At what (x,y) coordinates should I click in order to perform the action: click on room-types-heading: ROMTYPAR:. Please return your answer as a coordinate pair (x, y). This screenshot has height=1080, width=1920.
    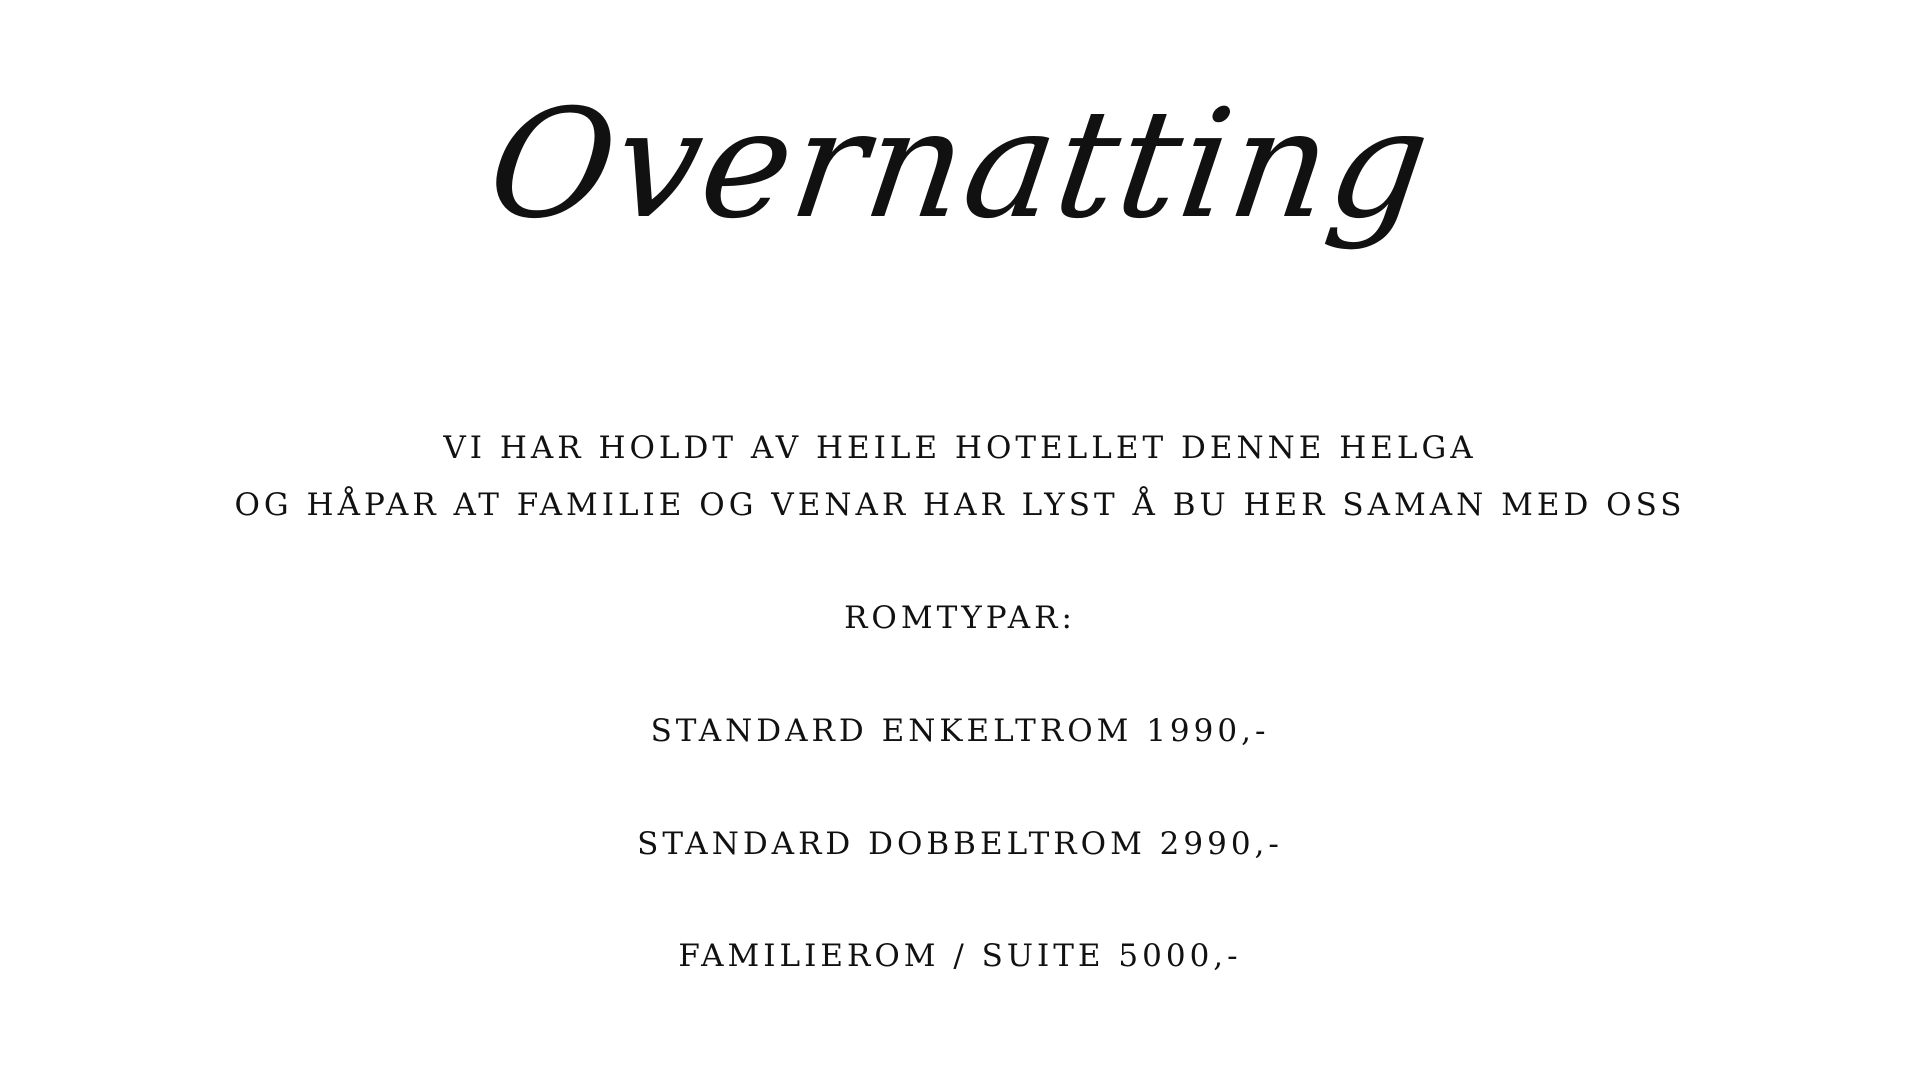
    Looking at the image, I should click on (960, 618).